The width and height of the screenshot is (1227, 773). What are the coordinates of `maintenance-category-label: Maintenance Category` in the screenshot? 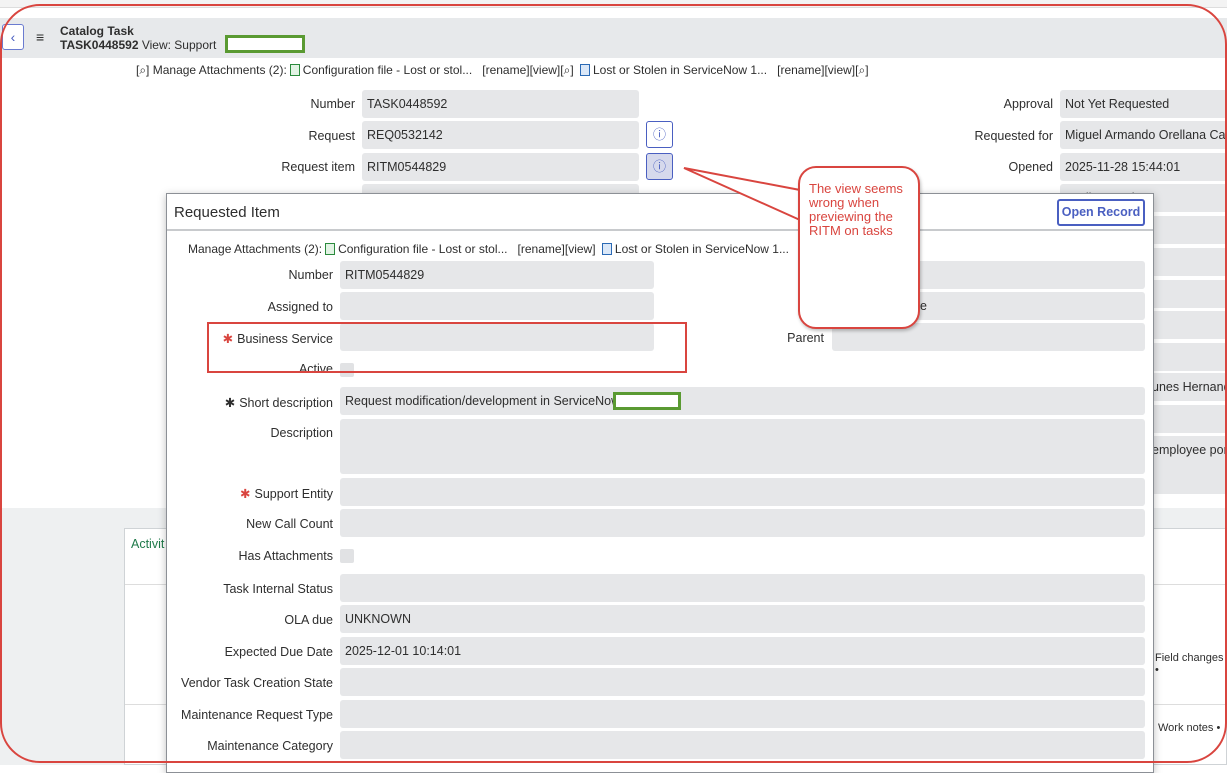 It's located at (270, 746).